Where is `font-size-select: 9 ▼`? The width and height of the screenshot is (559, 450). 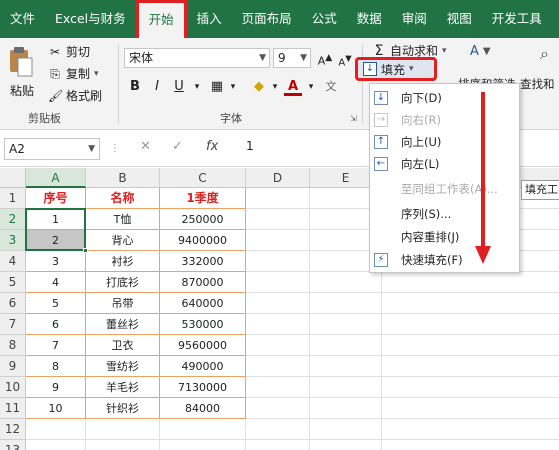
font-size-select: 9 ▼ is located at coordinates (292, 58).